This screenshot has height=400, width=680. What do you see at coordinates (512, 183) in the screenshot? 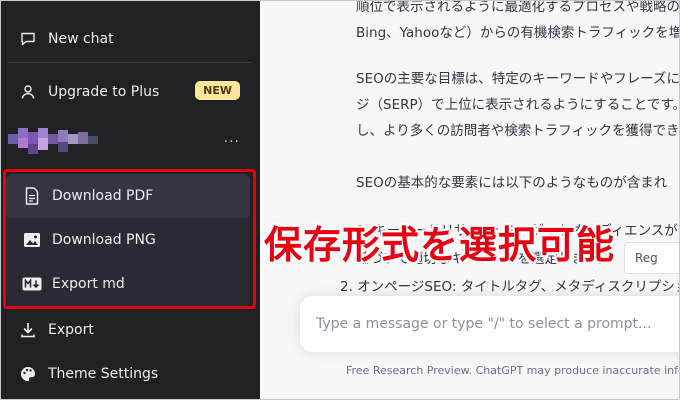
I see `response-line: SEOの基本的な要素には以下のようなものが含まれ` at bounding box center [512, 183].